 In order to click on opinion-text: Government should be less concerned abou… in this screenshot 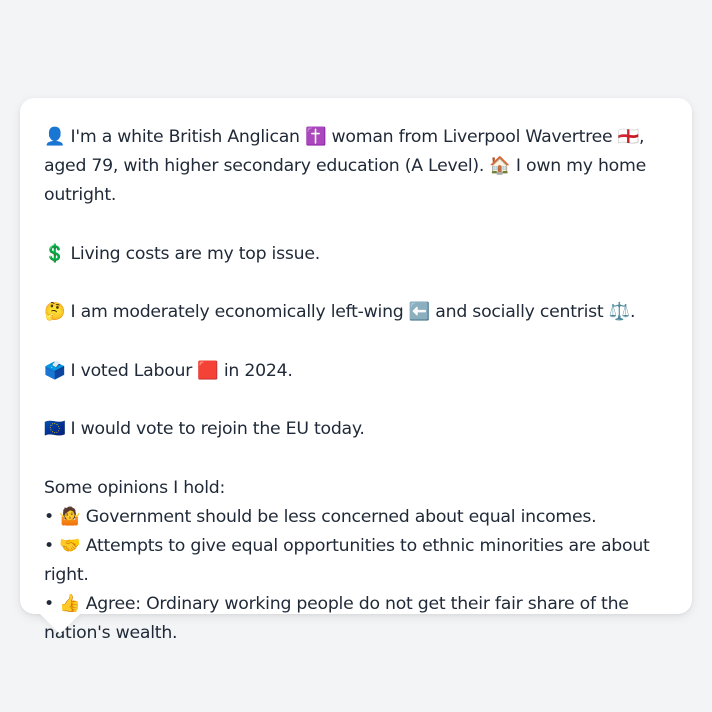, I will do `click(338, 516)`.